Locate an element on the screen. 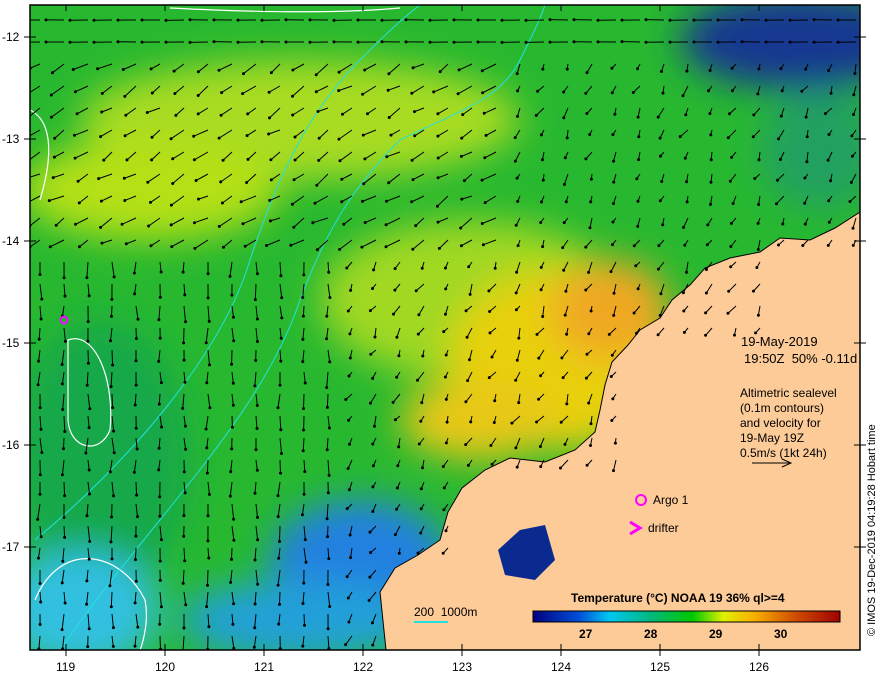 The image size is (880, 680). y-tick-label: -14 is located at coordinates (11, 241).